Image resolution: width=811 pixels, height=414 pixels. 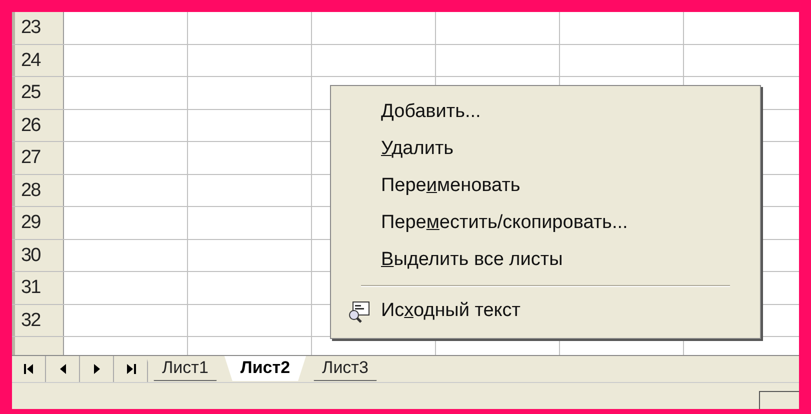 I want to click on menu-item: Исходный текст, so click(x=451, y=311).